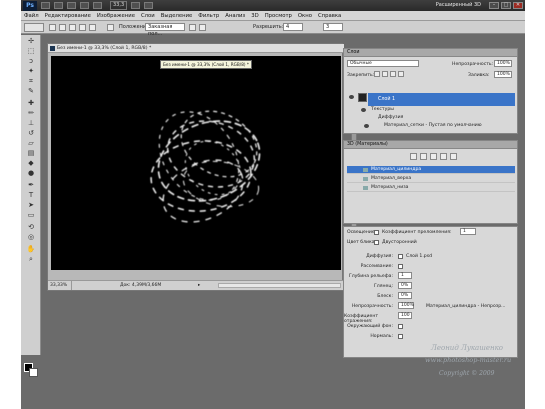 The image size is (545, 409). Describe the element at coordinates (136, 5) in the screenshot. I see `arrange-icon` at that location.